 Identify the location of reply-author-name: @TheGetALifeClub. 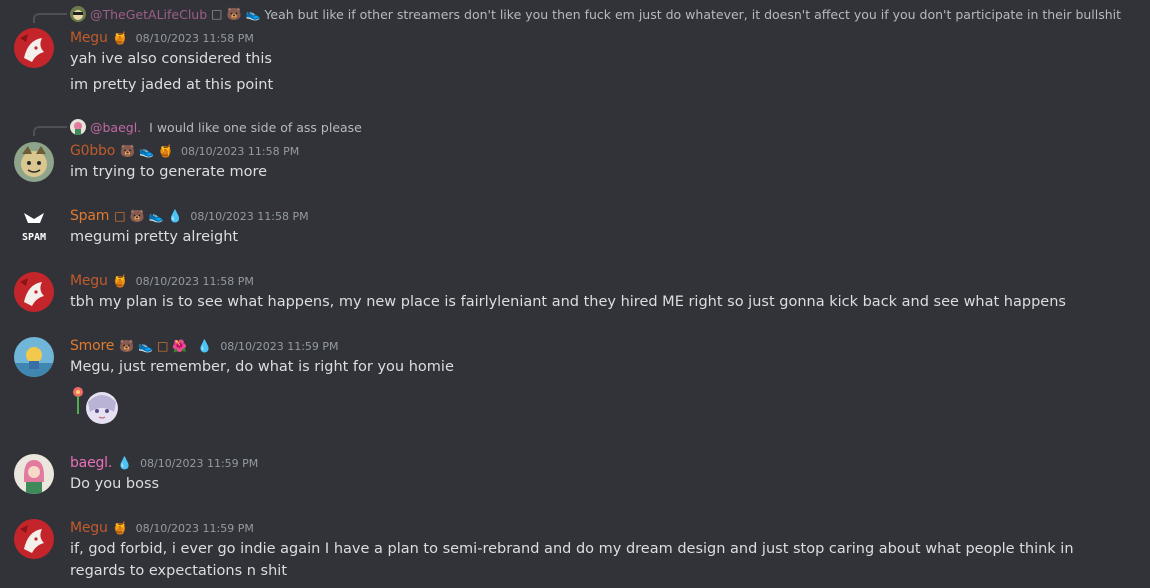
(148, 14).